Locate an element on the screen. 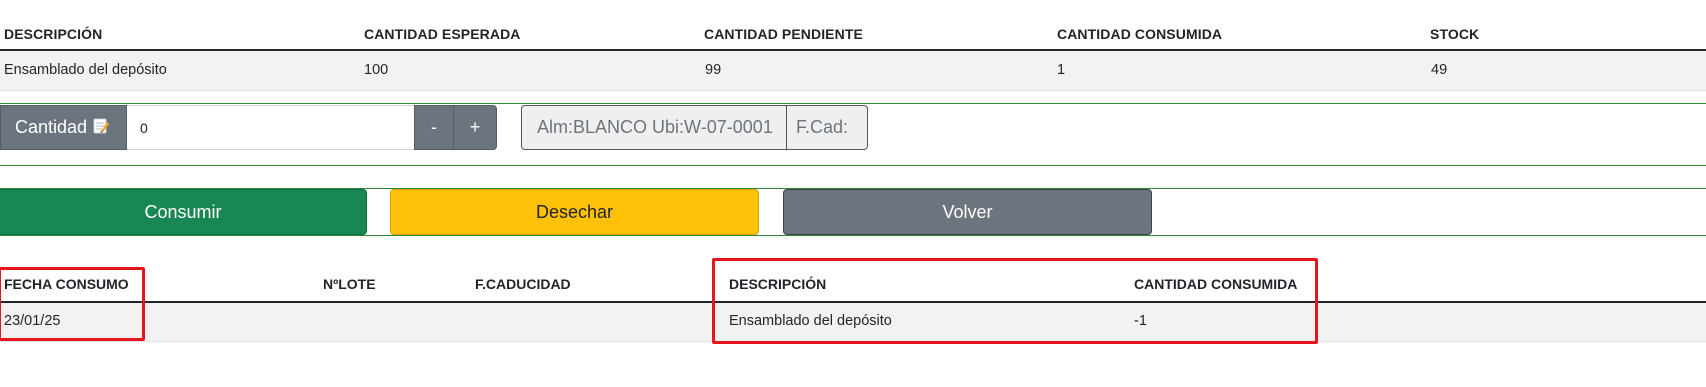 This screenshot has width=1706, height=387. header-descripcion: DESCRIPCIÓN is located at coordinates (53, 34).